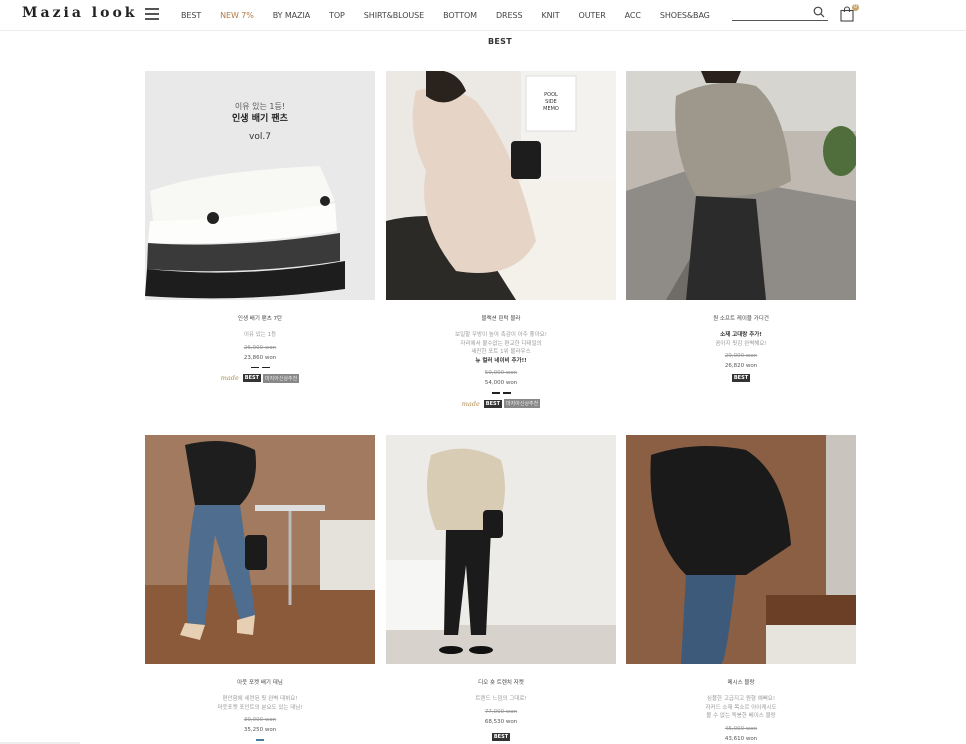 Image resolution: width=966 pixels, height=744 pixels. What do you see at coordinates (741, 318) in the screenshot?
I see `product-name: 원 소프트 케이블 가디건` at bounding box center [741, 318].